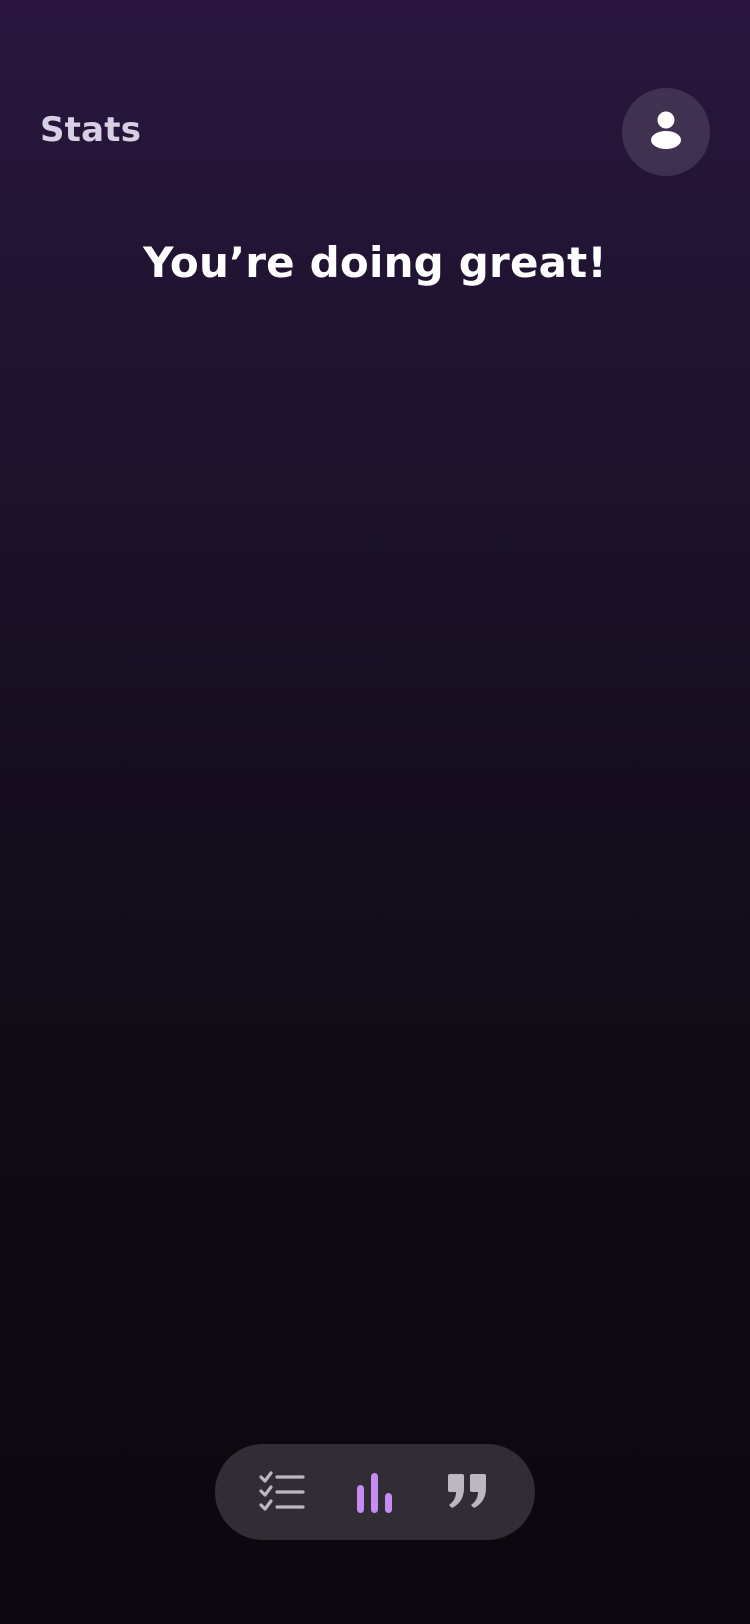  I want to click on bar-chart-icon, so click(375, 1492).